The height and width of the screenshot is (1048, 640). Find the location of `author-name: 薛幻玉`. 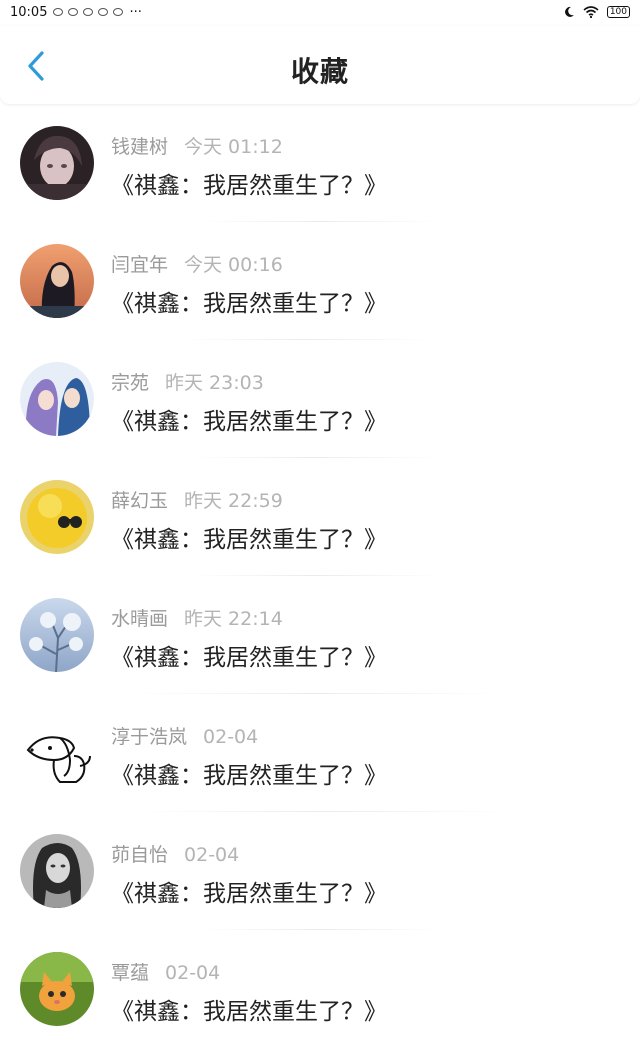

author-name: 薛幻玉 is located at coordinates (140, 501).